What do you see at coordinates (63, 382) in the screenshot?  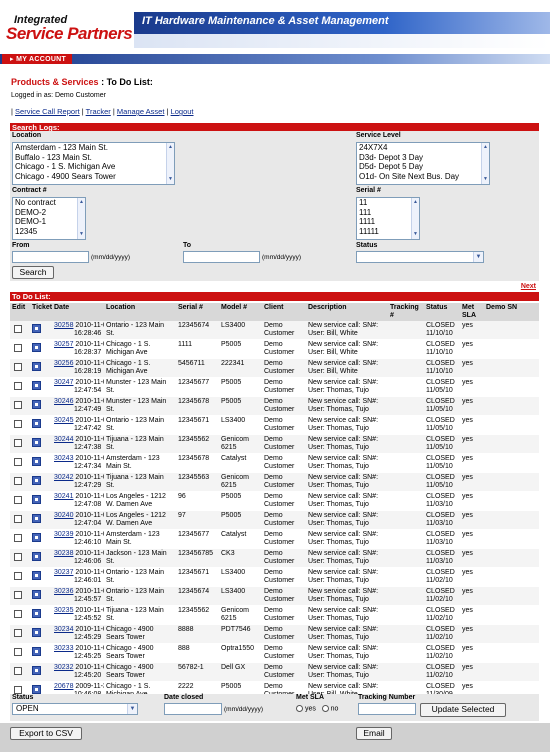 I see `ticket-link: 30247` at bounding box center [63, 382].